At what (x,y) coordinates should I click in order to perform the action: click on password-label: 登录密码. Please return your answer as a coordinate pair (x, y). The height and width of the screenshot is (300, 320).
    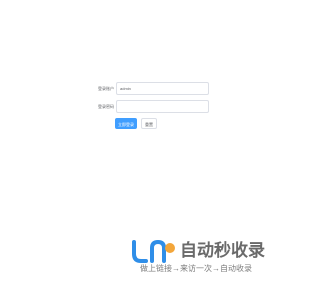
    Looking at the image, I should click on (106, 106).